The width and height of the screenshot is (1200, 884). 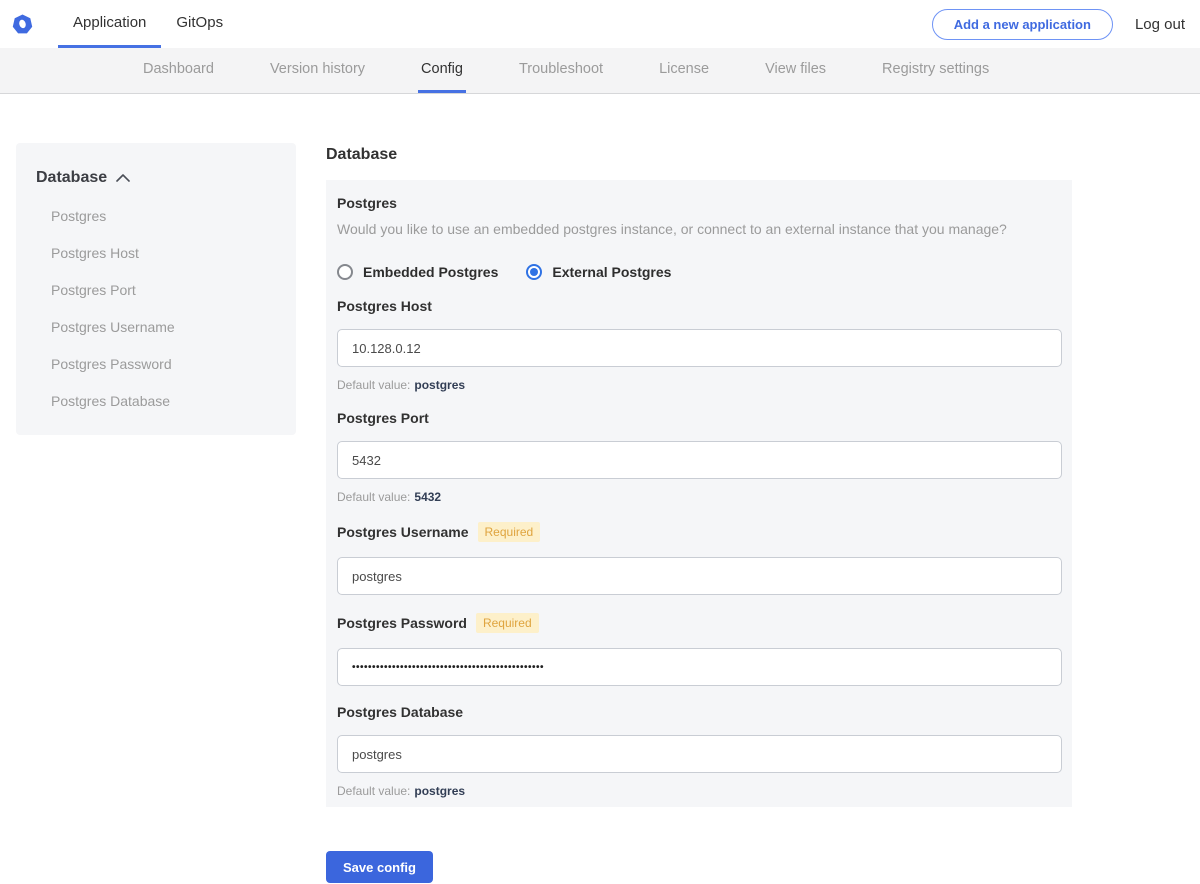 What do you see at coordinates (400, 712) in the screenshot?
I see `postgres-database-label: Postgres Database` at bounding box center [400, 712].